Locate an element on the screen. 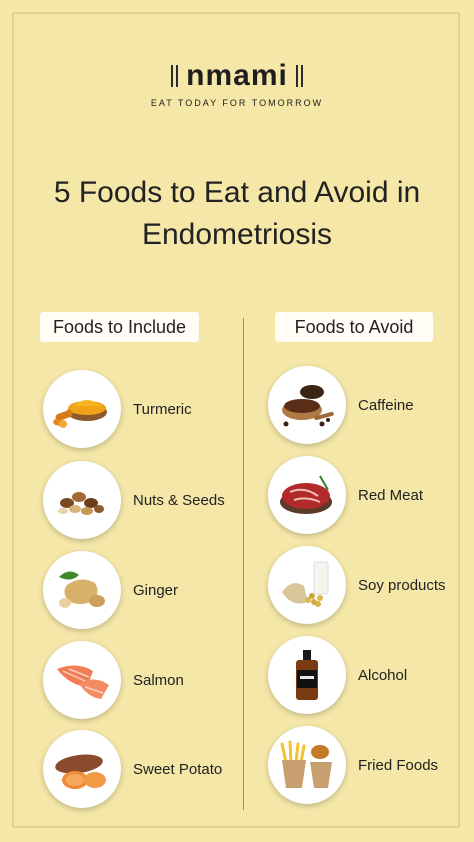 The height and width of the screenshot is (842, 474). include-item-sweet-potato: Sweet Potato is located at coordinates (132, 769).